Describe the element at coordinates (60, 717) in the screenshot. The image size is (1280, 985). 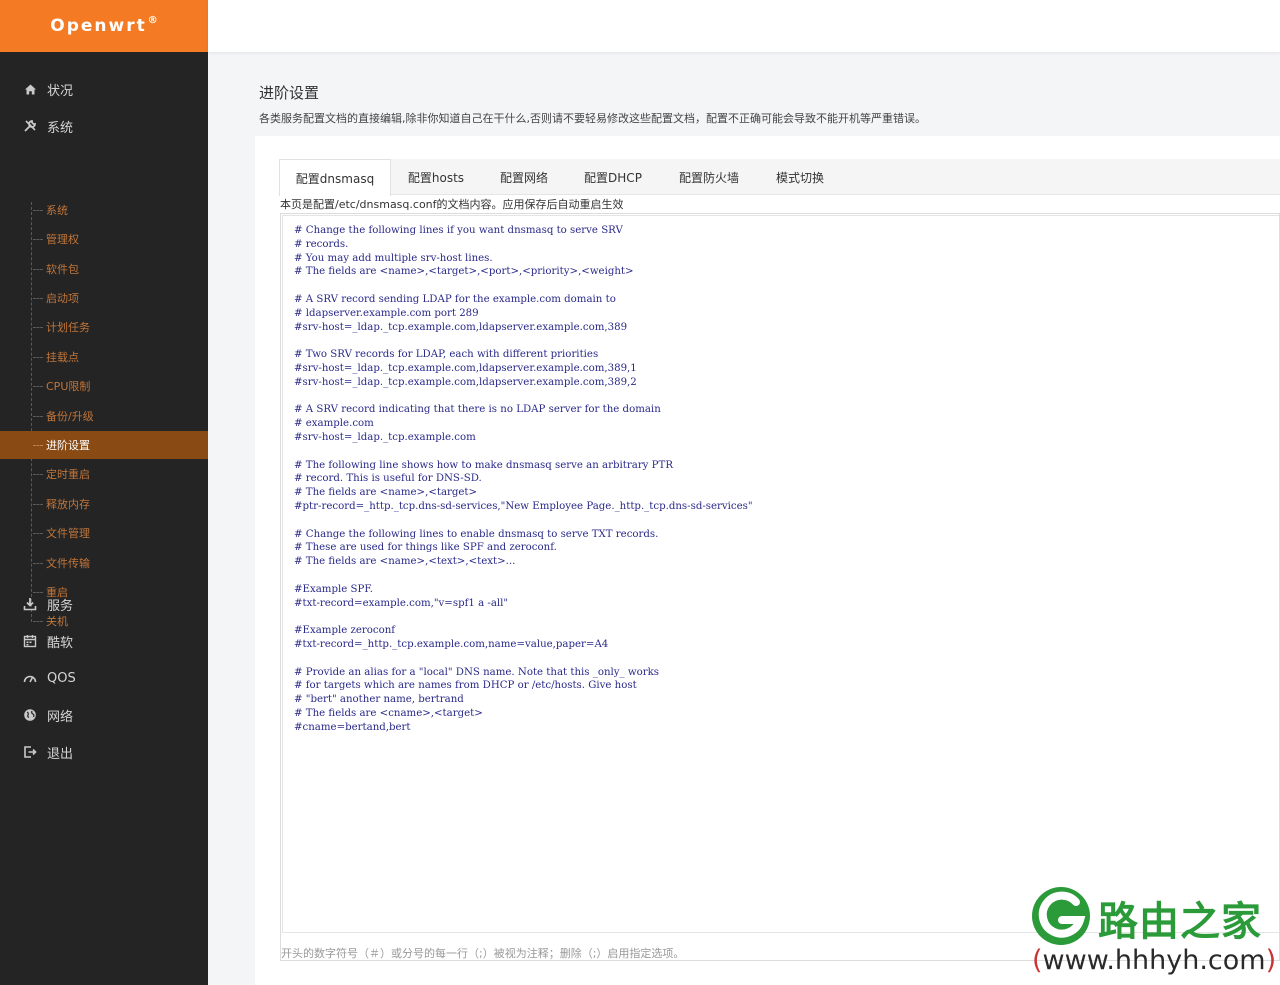
I see `sidebar-item-label: 网络` at that location.